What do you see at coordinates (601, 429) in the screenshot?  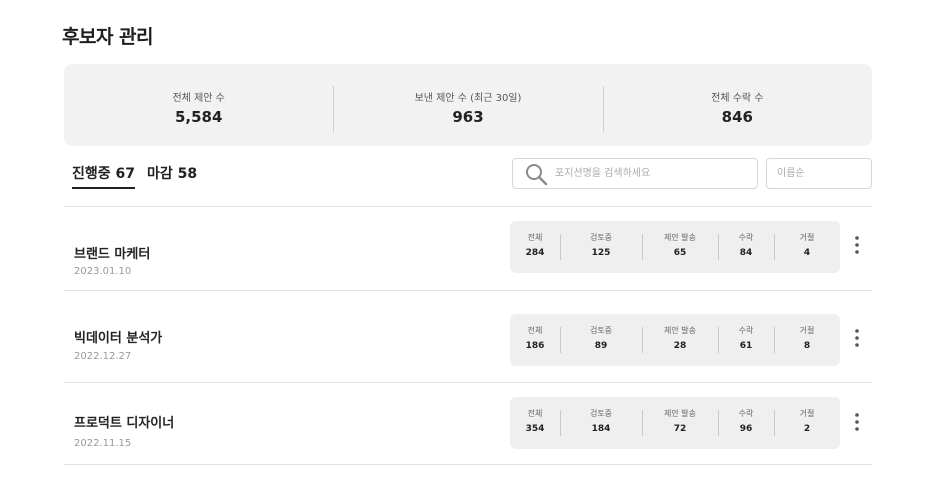 I see `stat-value: 184` at bounding box center [601, 429].